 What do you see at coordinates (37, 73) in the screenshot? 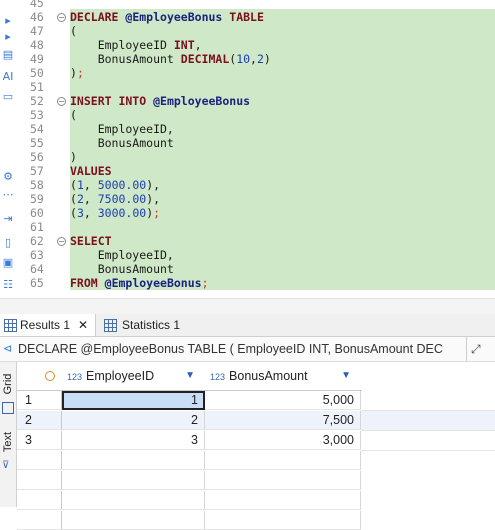
I see `line-number: 50` at bounding box center [37, 73].